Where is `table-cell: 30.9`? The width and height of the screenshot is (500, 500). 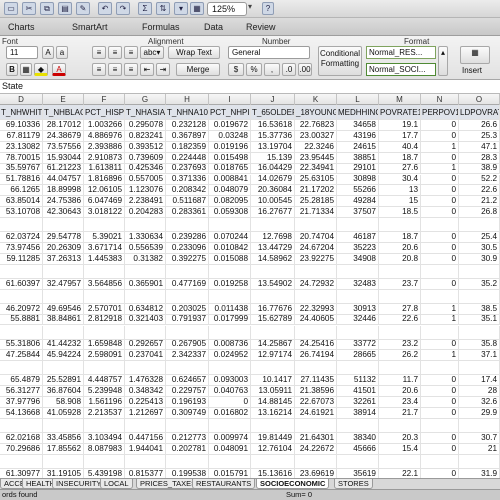
table-cell: 30.9 is located at coordinates (479, 258).